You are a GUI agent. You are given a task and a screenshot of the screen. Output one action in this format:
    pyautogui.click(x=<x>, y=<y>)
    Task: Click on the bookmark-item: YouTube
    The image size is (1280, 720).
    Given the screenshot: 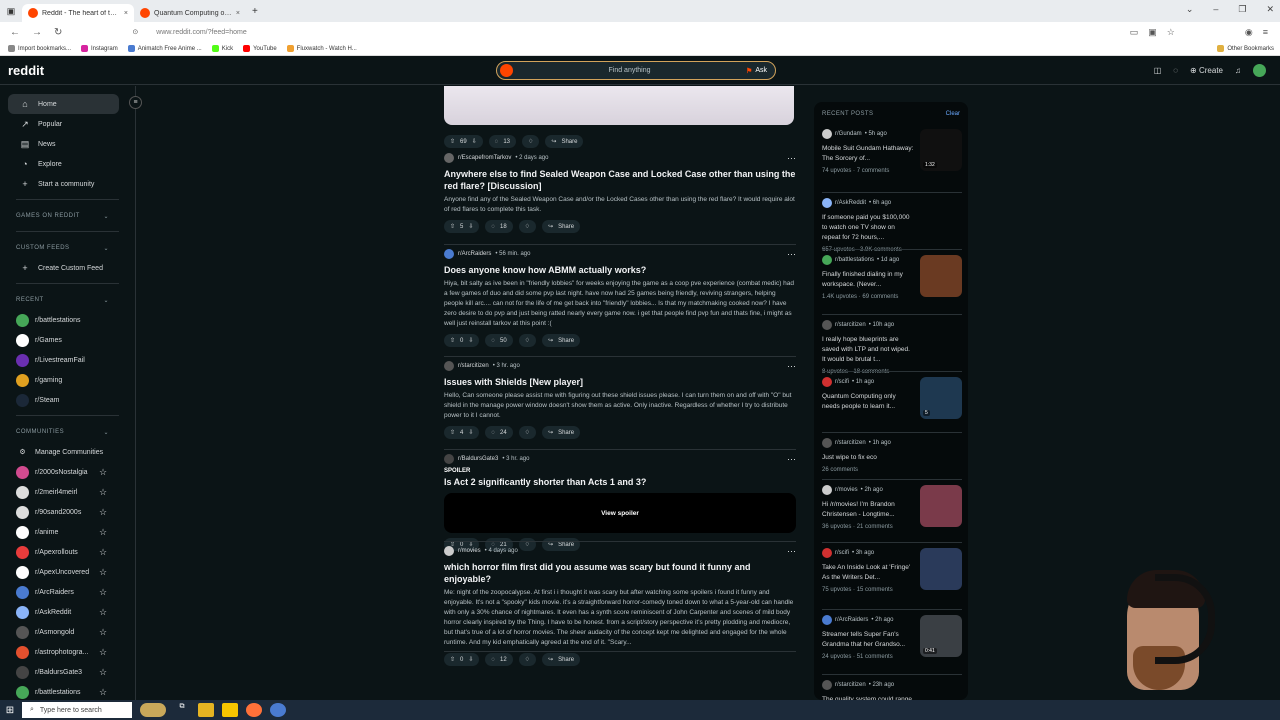 What is the action you would take?
    pyautogui.click(x=260, y=48)
    